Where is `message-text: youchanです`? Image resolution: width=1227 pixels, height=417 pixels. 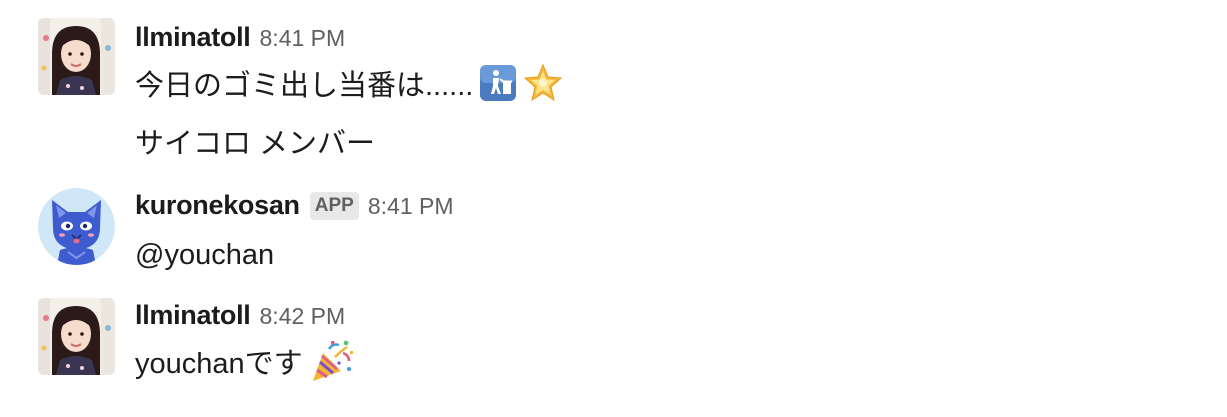
message-text: youchanです is located at coordinates (244, 361).